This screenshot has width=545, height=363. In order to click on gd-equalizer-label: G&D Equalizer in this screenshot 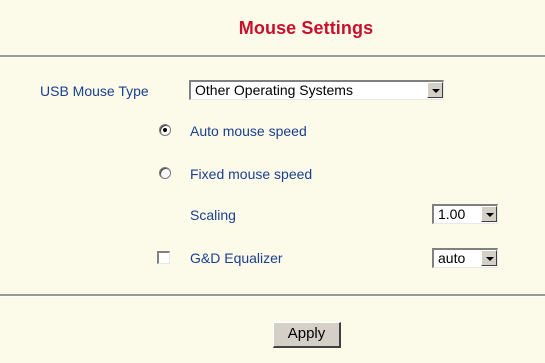, I will do `click(236, 258)`.